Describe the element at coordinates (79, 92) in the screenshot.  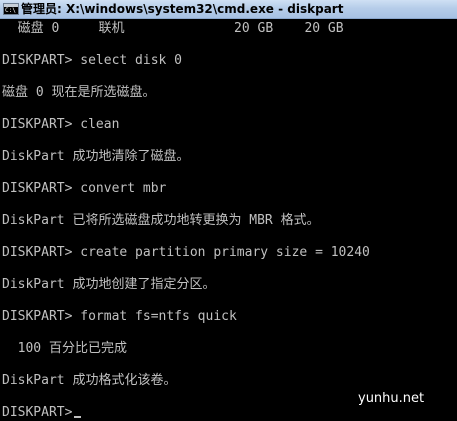
I see `console-line-disk-selected: 磁盘 0 现在是所选磁盘。` at that location.